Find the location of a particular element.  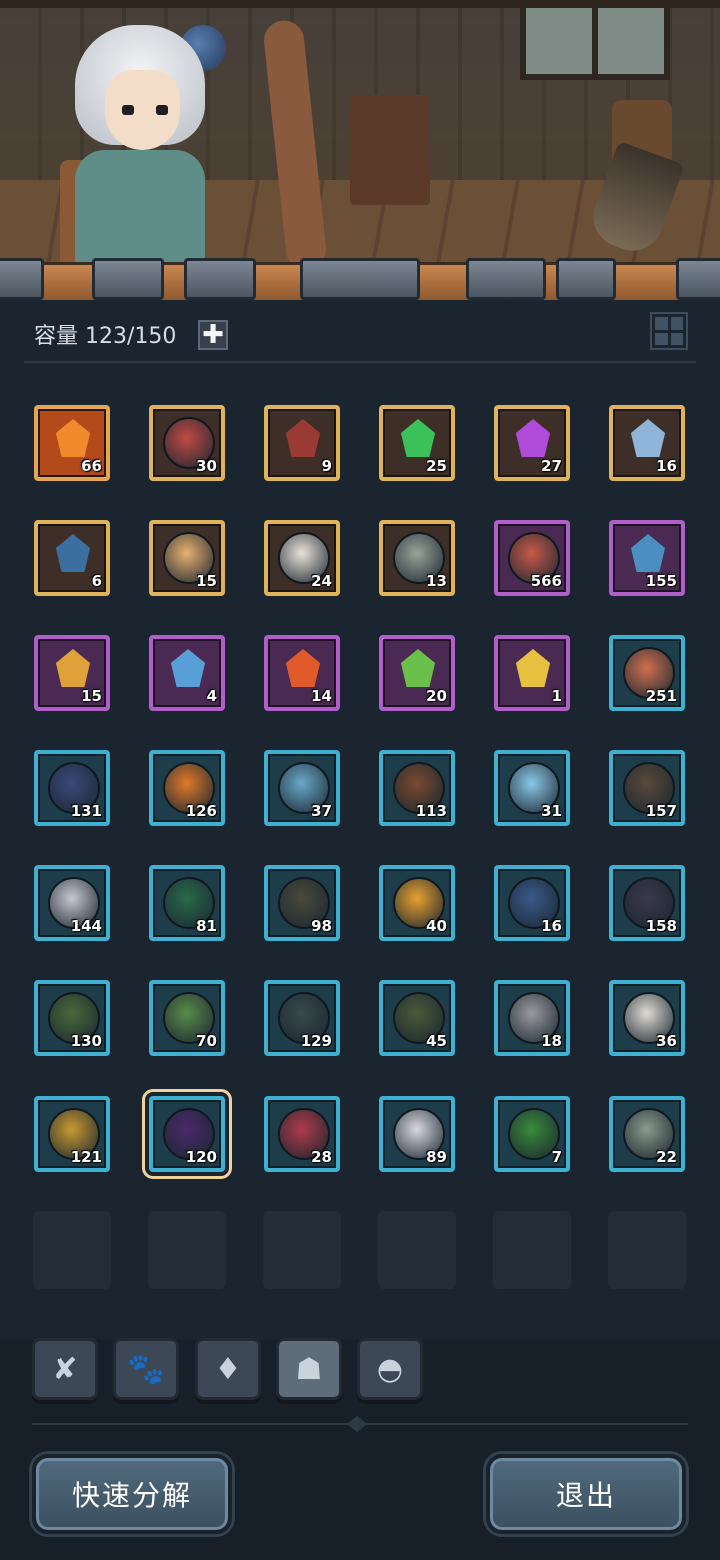

item-count: 27 is located at coordinates (551, 466).